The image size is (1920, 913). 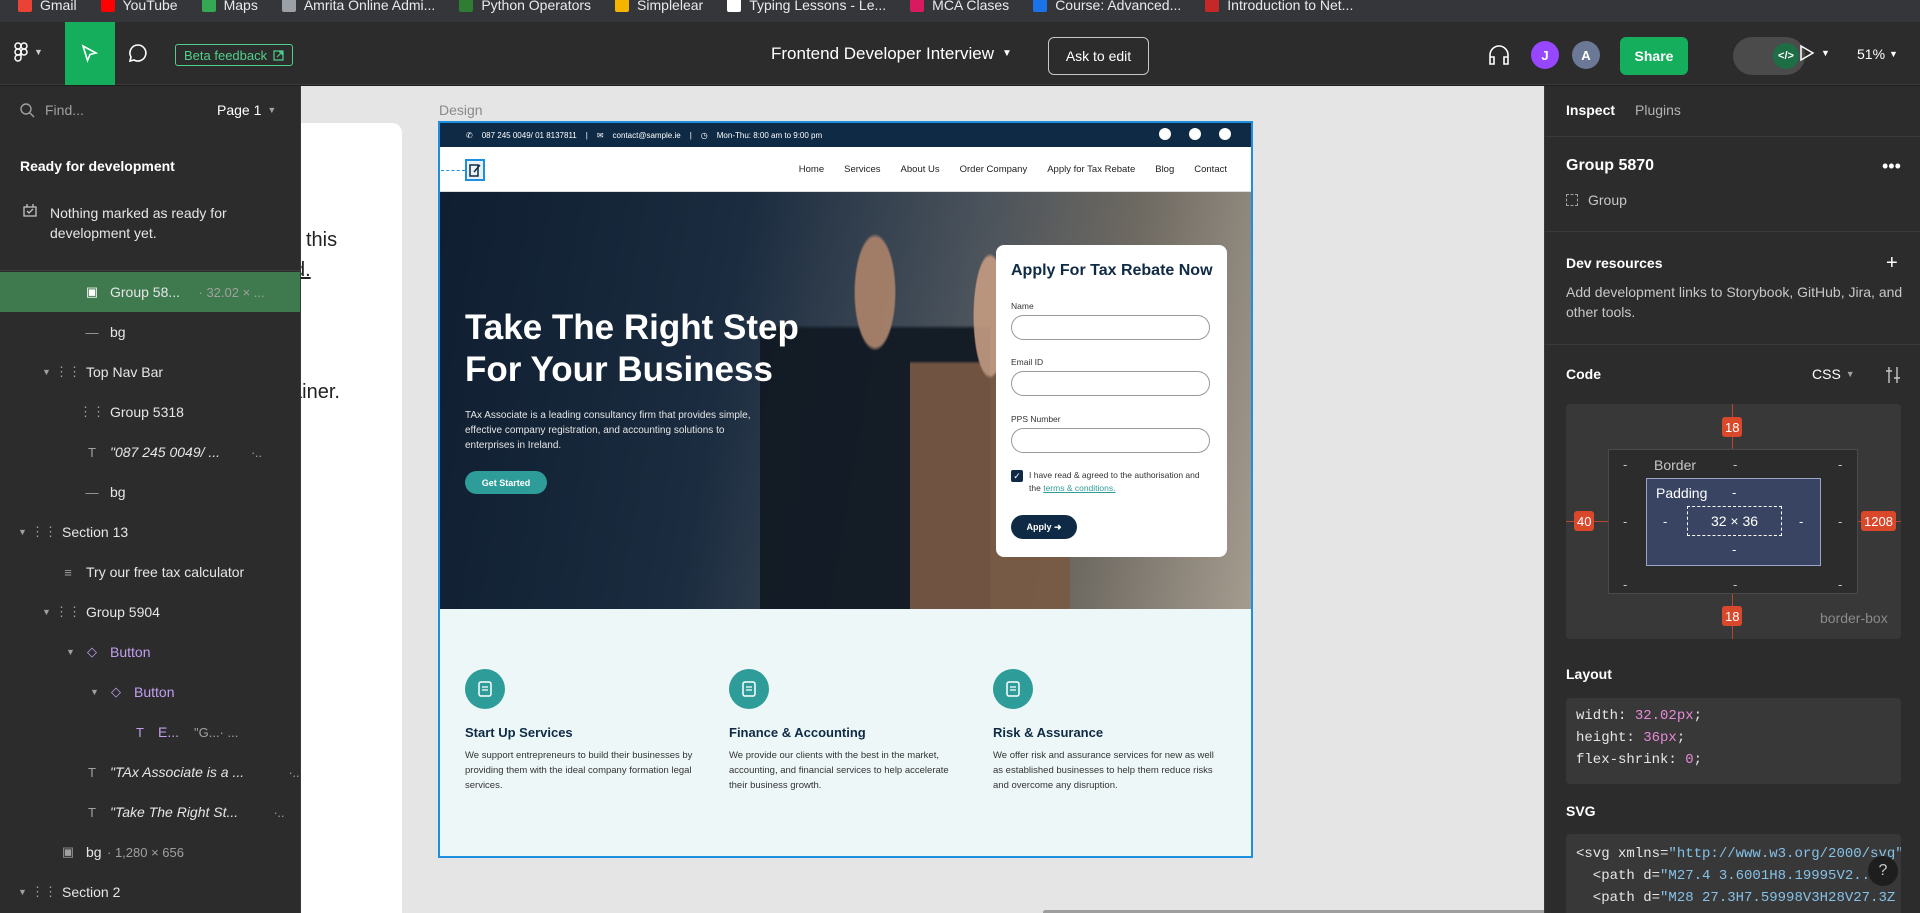 What do you see at coordinates (91, 892) in the screenshot?
I see `layer-name: Section 2` at bounding box center [91, 892].